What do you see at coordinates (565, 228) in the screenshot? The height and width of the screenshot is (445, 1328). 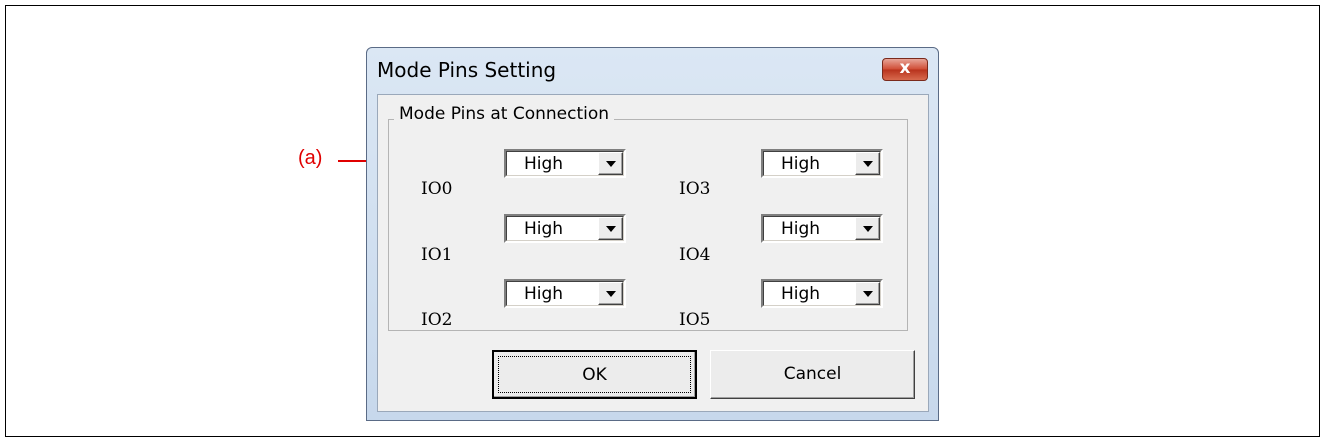 I see `io1-select: High` at bounding box center [565, 228].